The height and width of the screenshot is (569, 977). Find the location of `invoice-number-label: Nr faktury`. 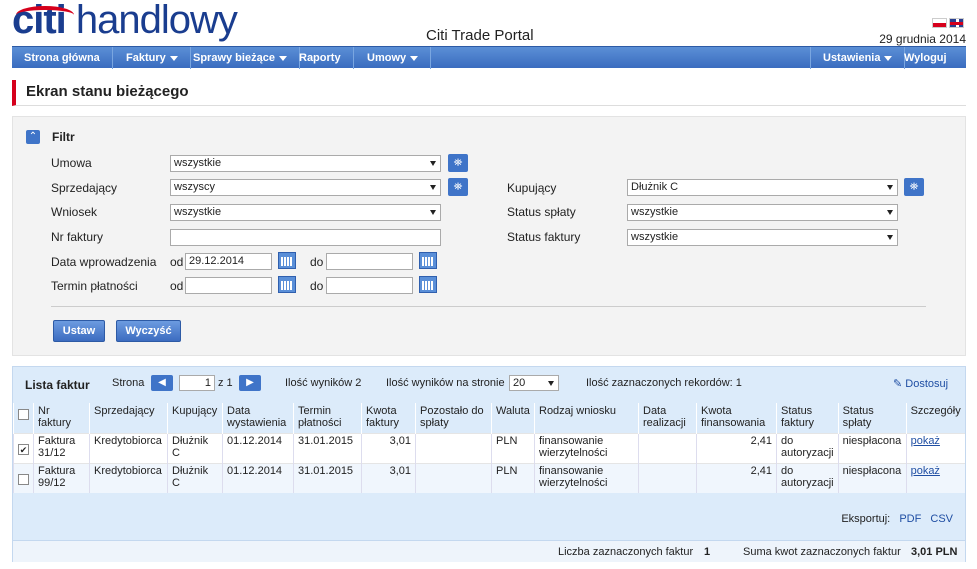

invoice-number-label: Nr faktury is located at coordinates (77, 237).